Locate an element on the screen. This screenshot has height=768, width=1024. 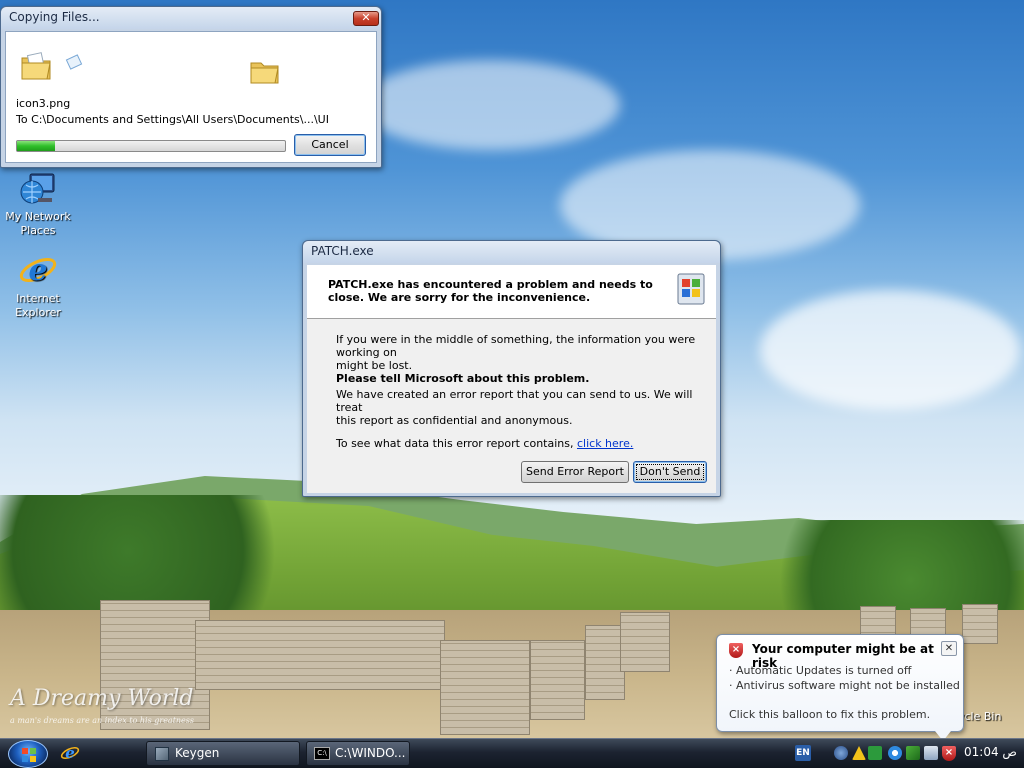
command-prompt-icon: C:\ is located at coordinates (322, 753).